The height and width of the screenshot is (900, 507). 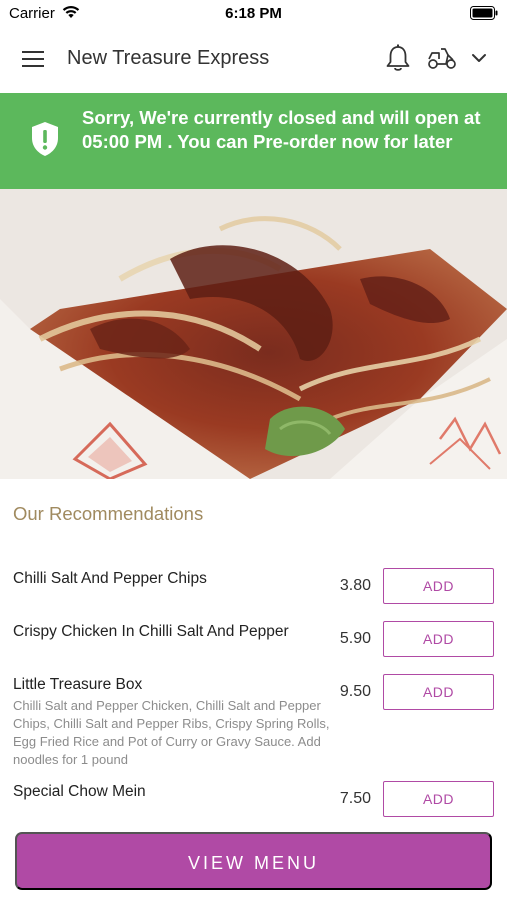 I want to click on status-bar: Carrier 6:18 PM, so click(x=253, y=13).